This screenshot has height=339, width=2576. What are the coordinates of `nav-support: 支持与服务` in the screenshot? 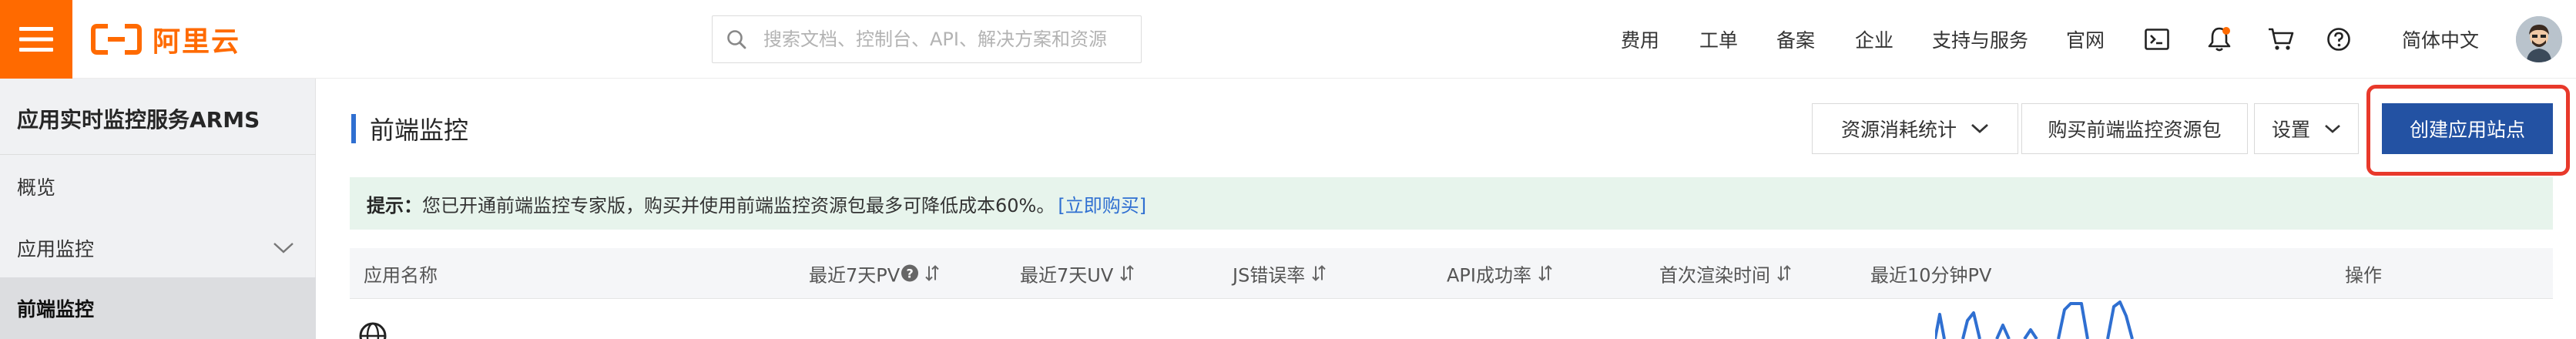 It's located at (1980, 39).